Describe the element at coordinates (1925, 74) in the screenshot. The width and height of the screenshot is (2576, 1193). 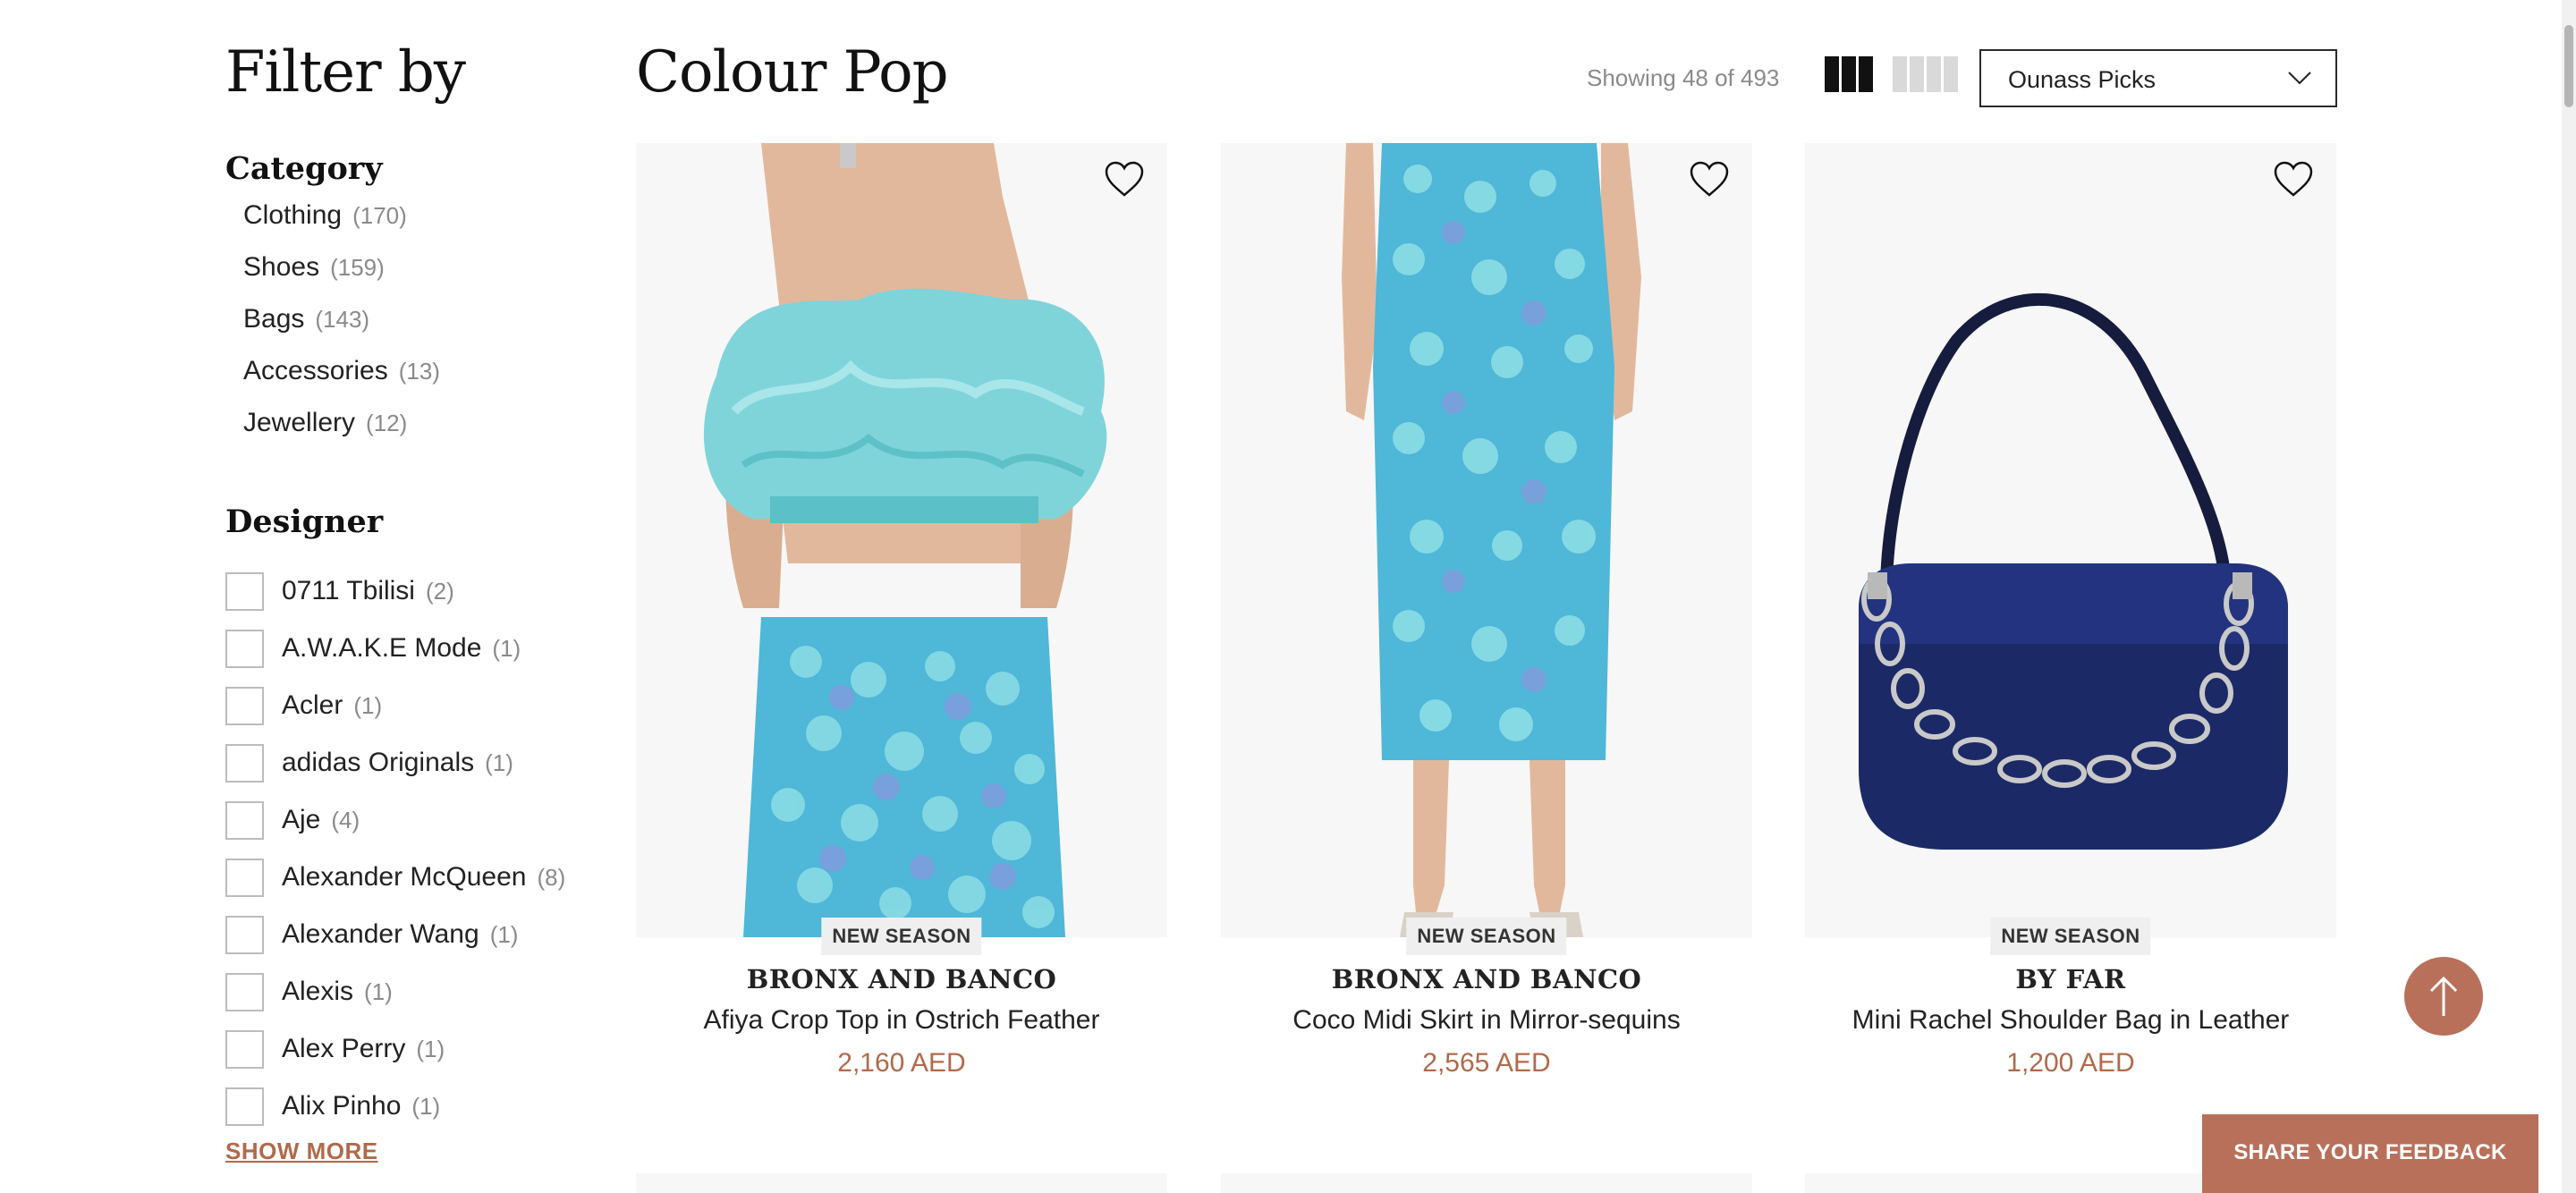
I see `grid-4-columns-icon` at that location.